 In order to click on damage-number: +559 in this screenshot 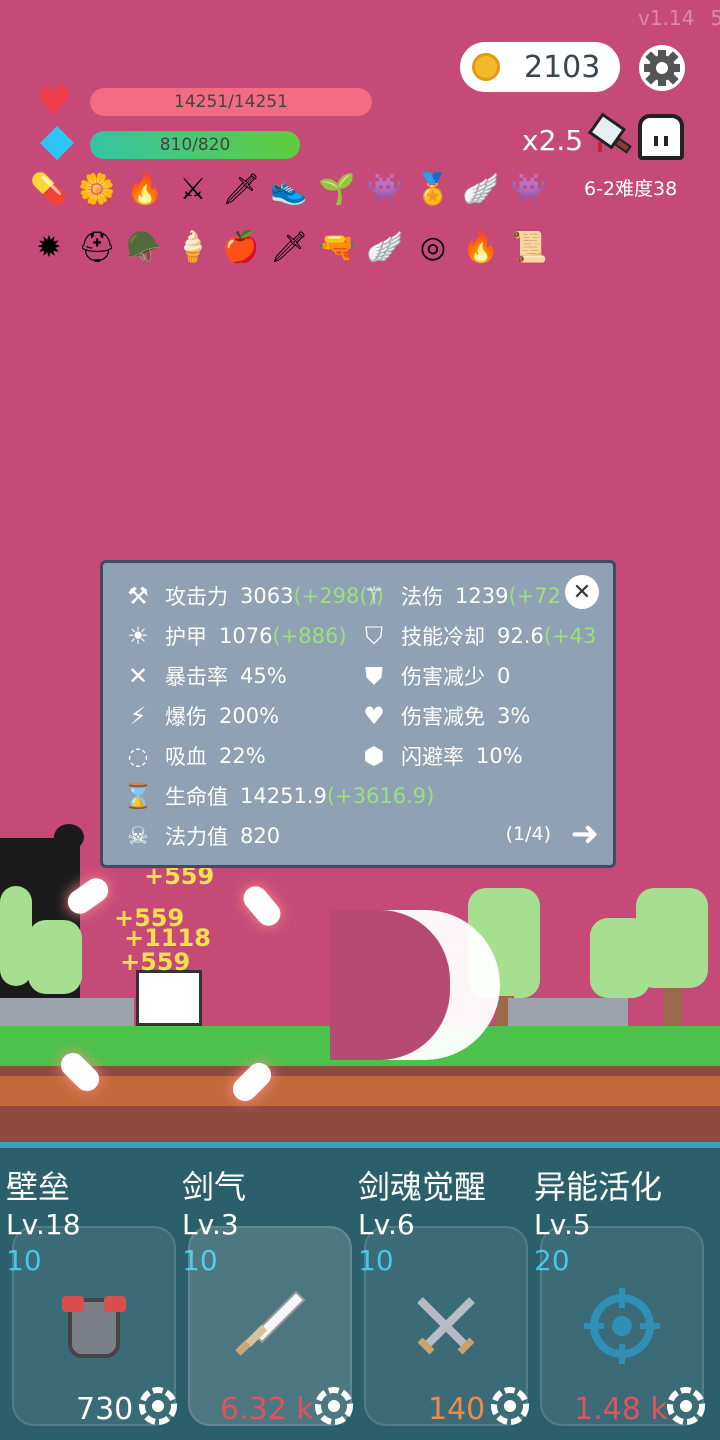, I will do `click(155, 962)`.